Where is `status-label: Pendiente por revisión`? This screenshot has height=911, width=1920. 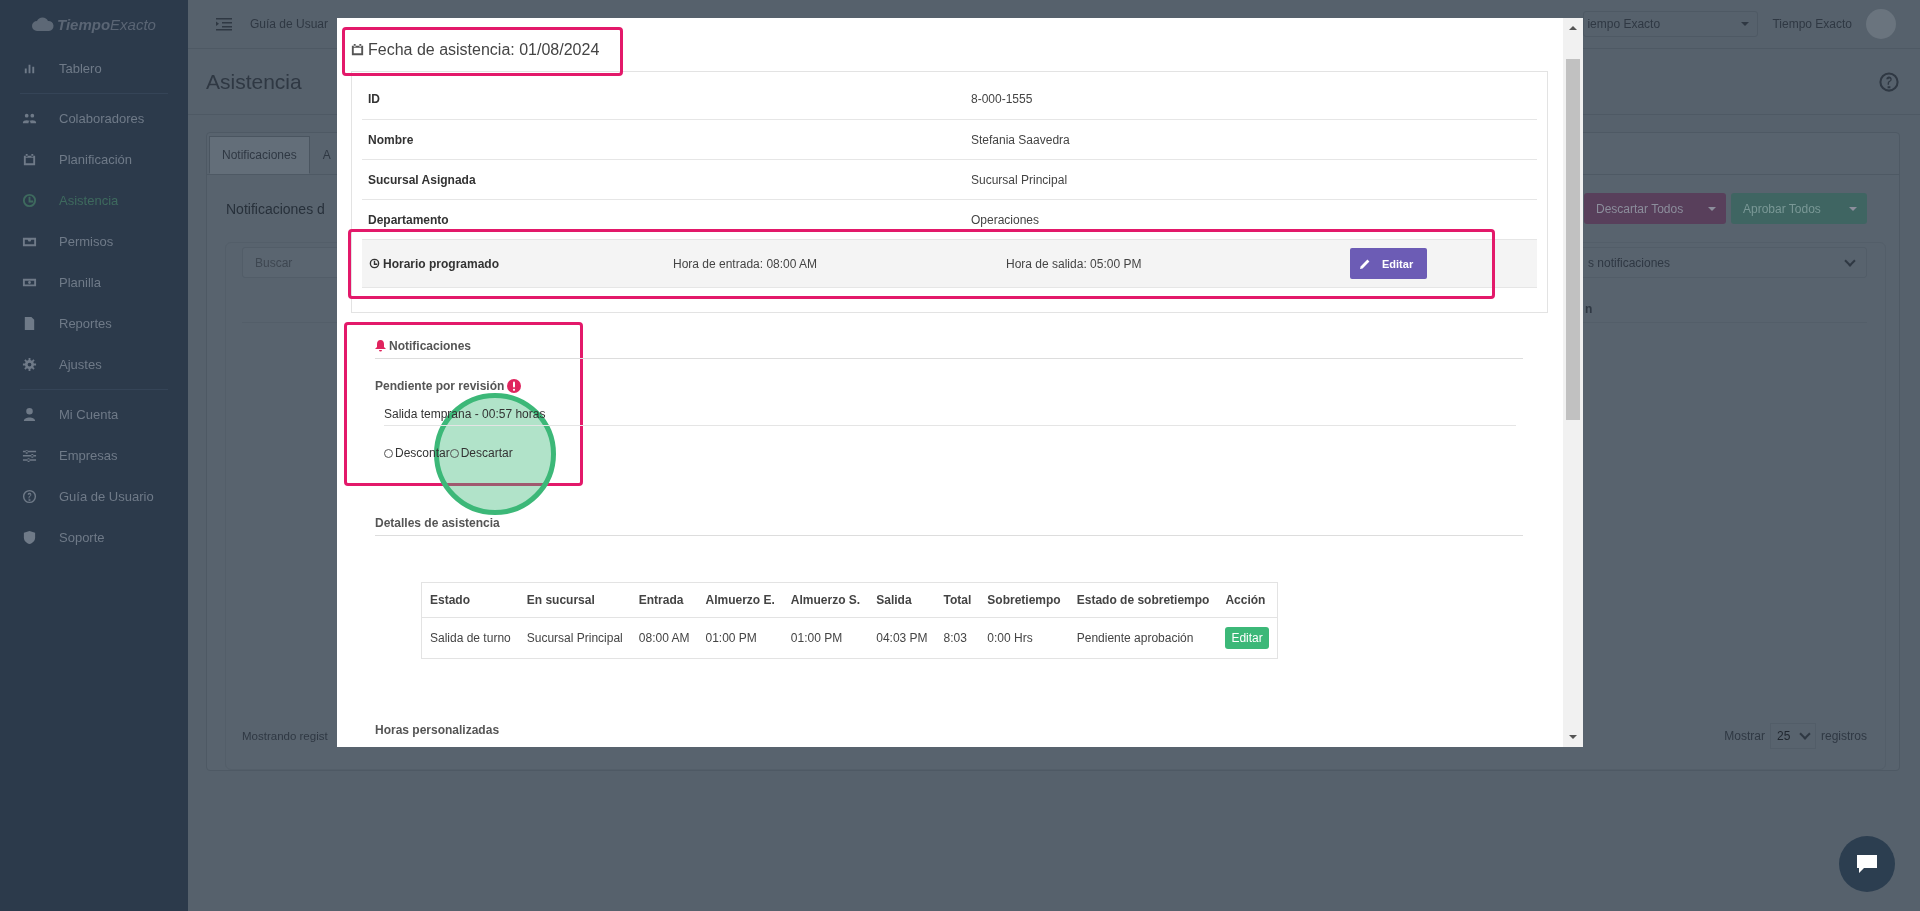 status-label: Pendiente por revisión is located at coordinates (440, 386).